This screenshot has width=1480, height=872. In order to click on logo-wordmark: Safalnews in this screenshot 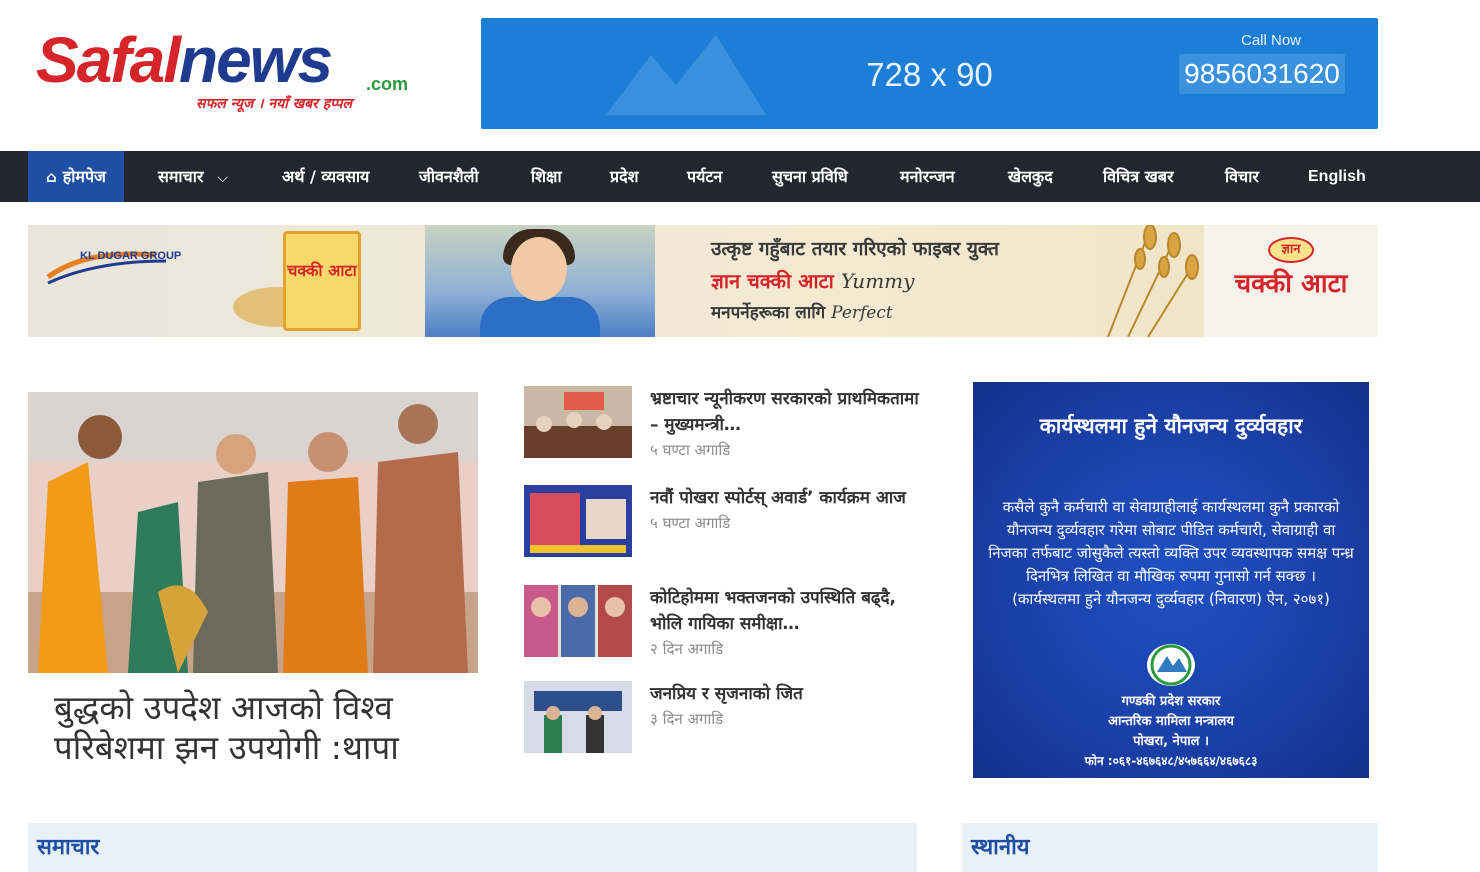, I will do `click(226, 60)`.